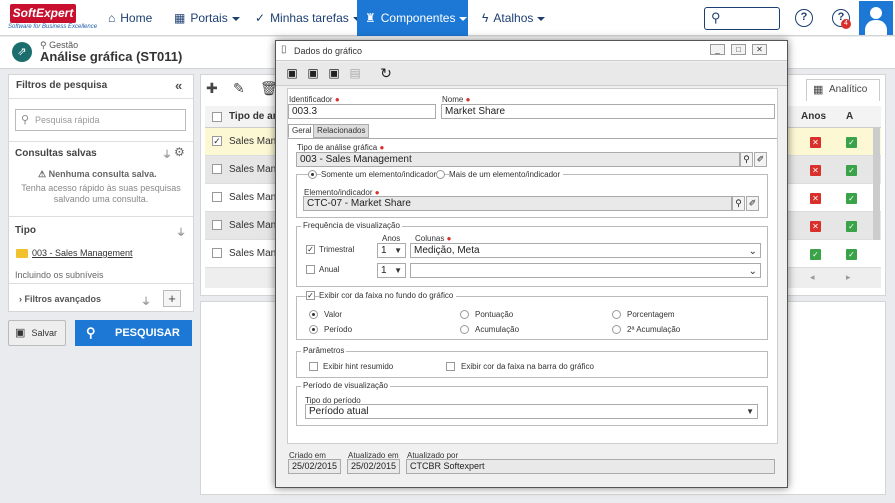  I want to click on quarterly-checkbox: ✓, so click(310, 249).